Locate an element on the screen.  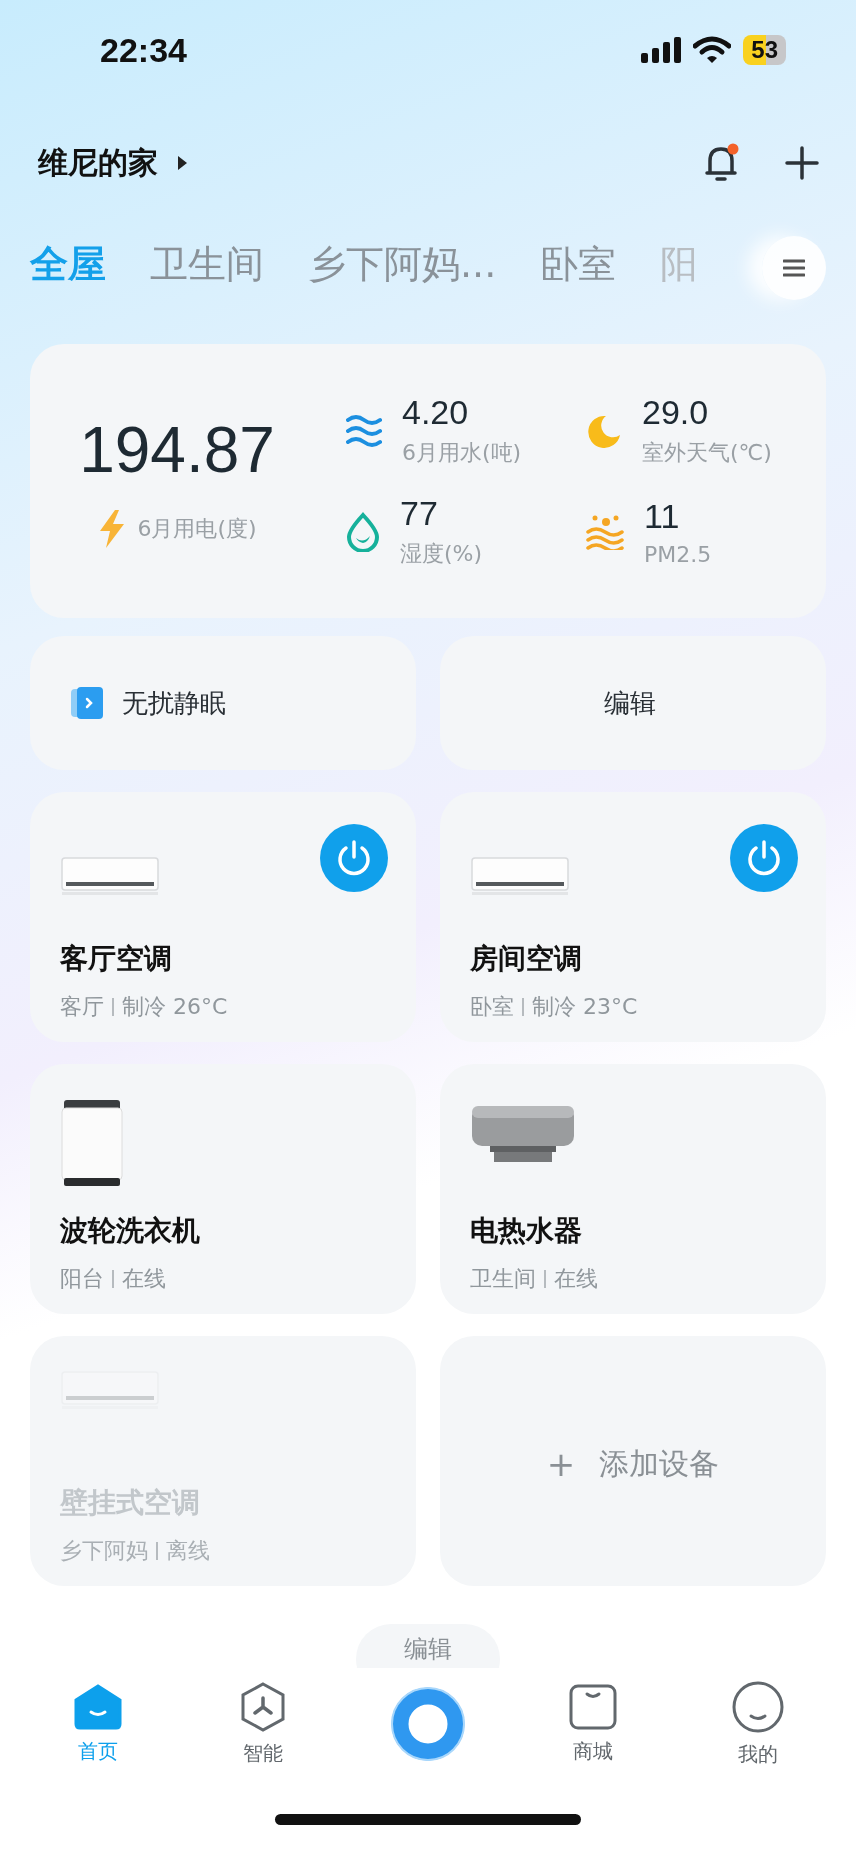
device-name: 电热水器 is located at coordinates (526, 1231).